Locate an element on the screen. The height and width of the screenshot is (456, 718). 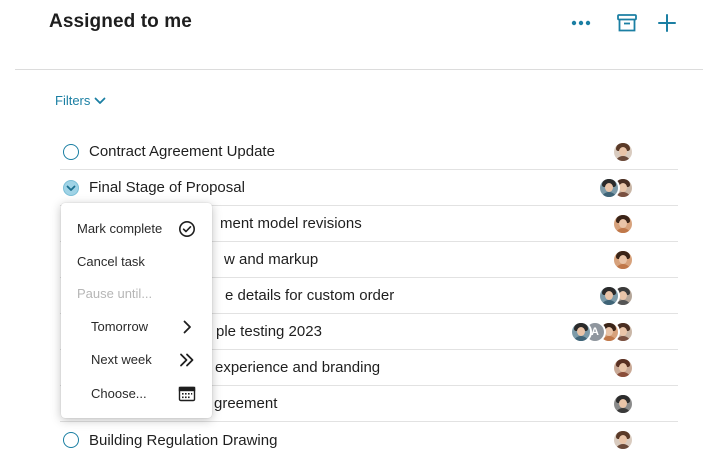
task-title: greement is located at coordinates (246, 403).